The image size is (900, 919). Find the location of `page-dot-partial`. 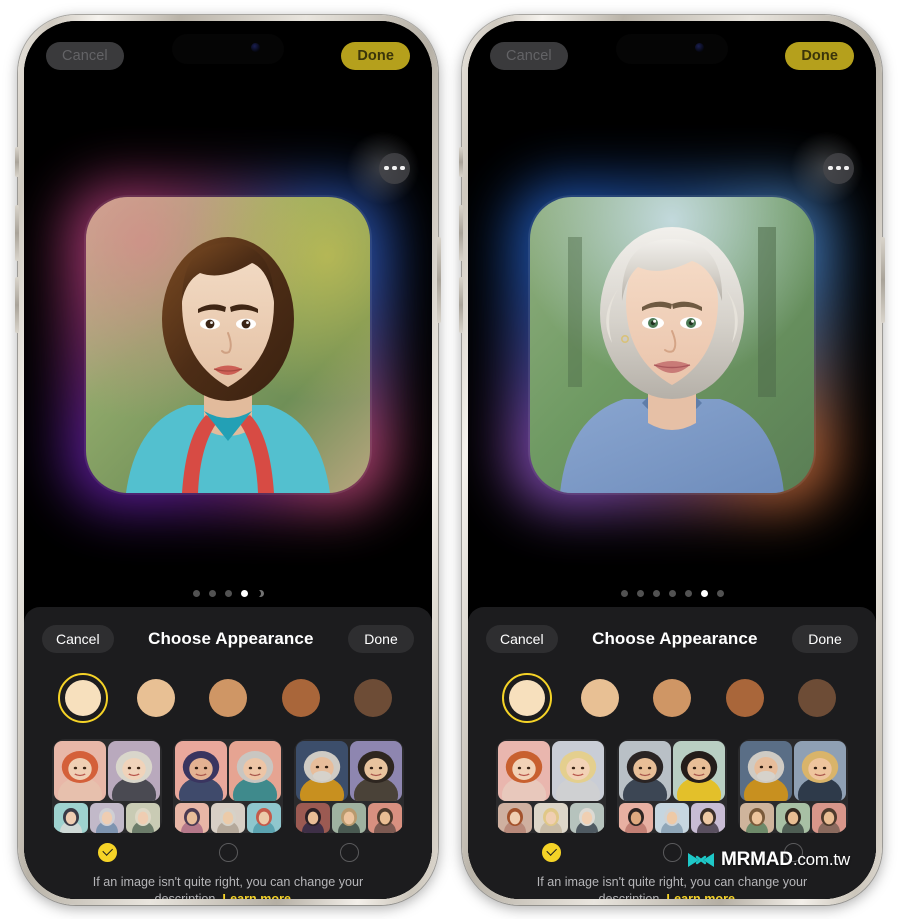

page-dot-partial is located at coordinates (260, 593).